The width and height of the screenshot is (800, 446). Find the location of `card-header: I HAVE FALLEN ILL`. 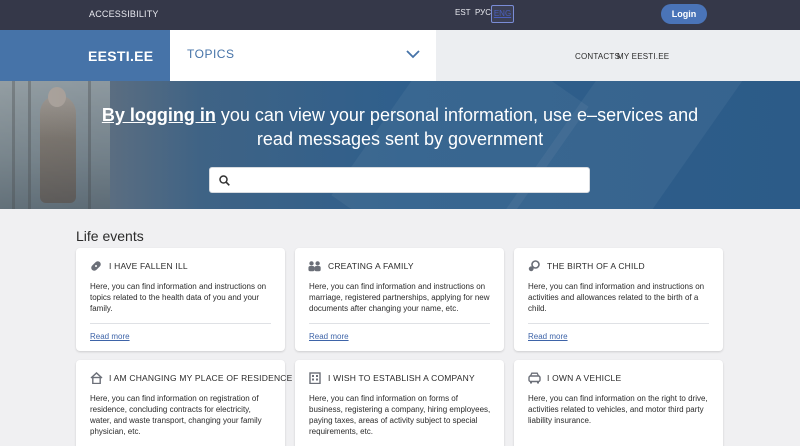

card-header: I HAVE FALLEN ILL is located at coordinates (138, 266).